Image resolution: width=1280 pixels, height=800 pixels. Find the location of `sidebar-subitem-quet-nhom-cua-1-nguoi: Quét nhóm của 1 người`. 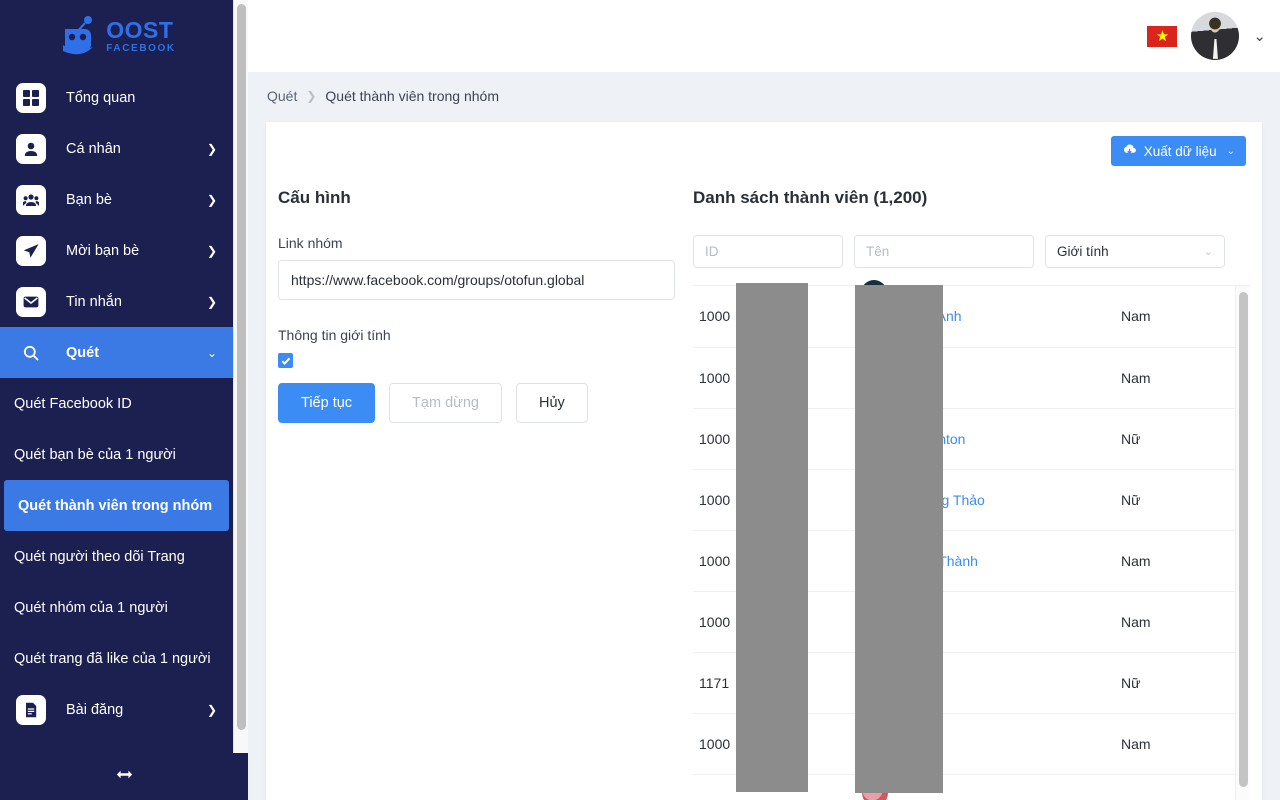

sidebar-subitem-quet-nhom-cua-1-nguoi: Quét nhóm của 1 người is located at coordinates (116, 607).